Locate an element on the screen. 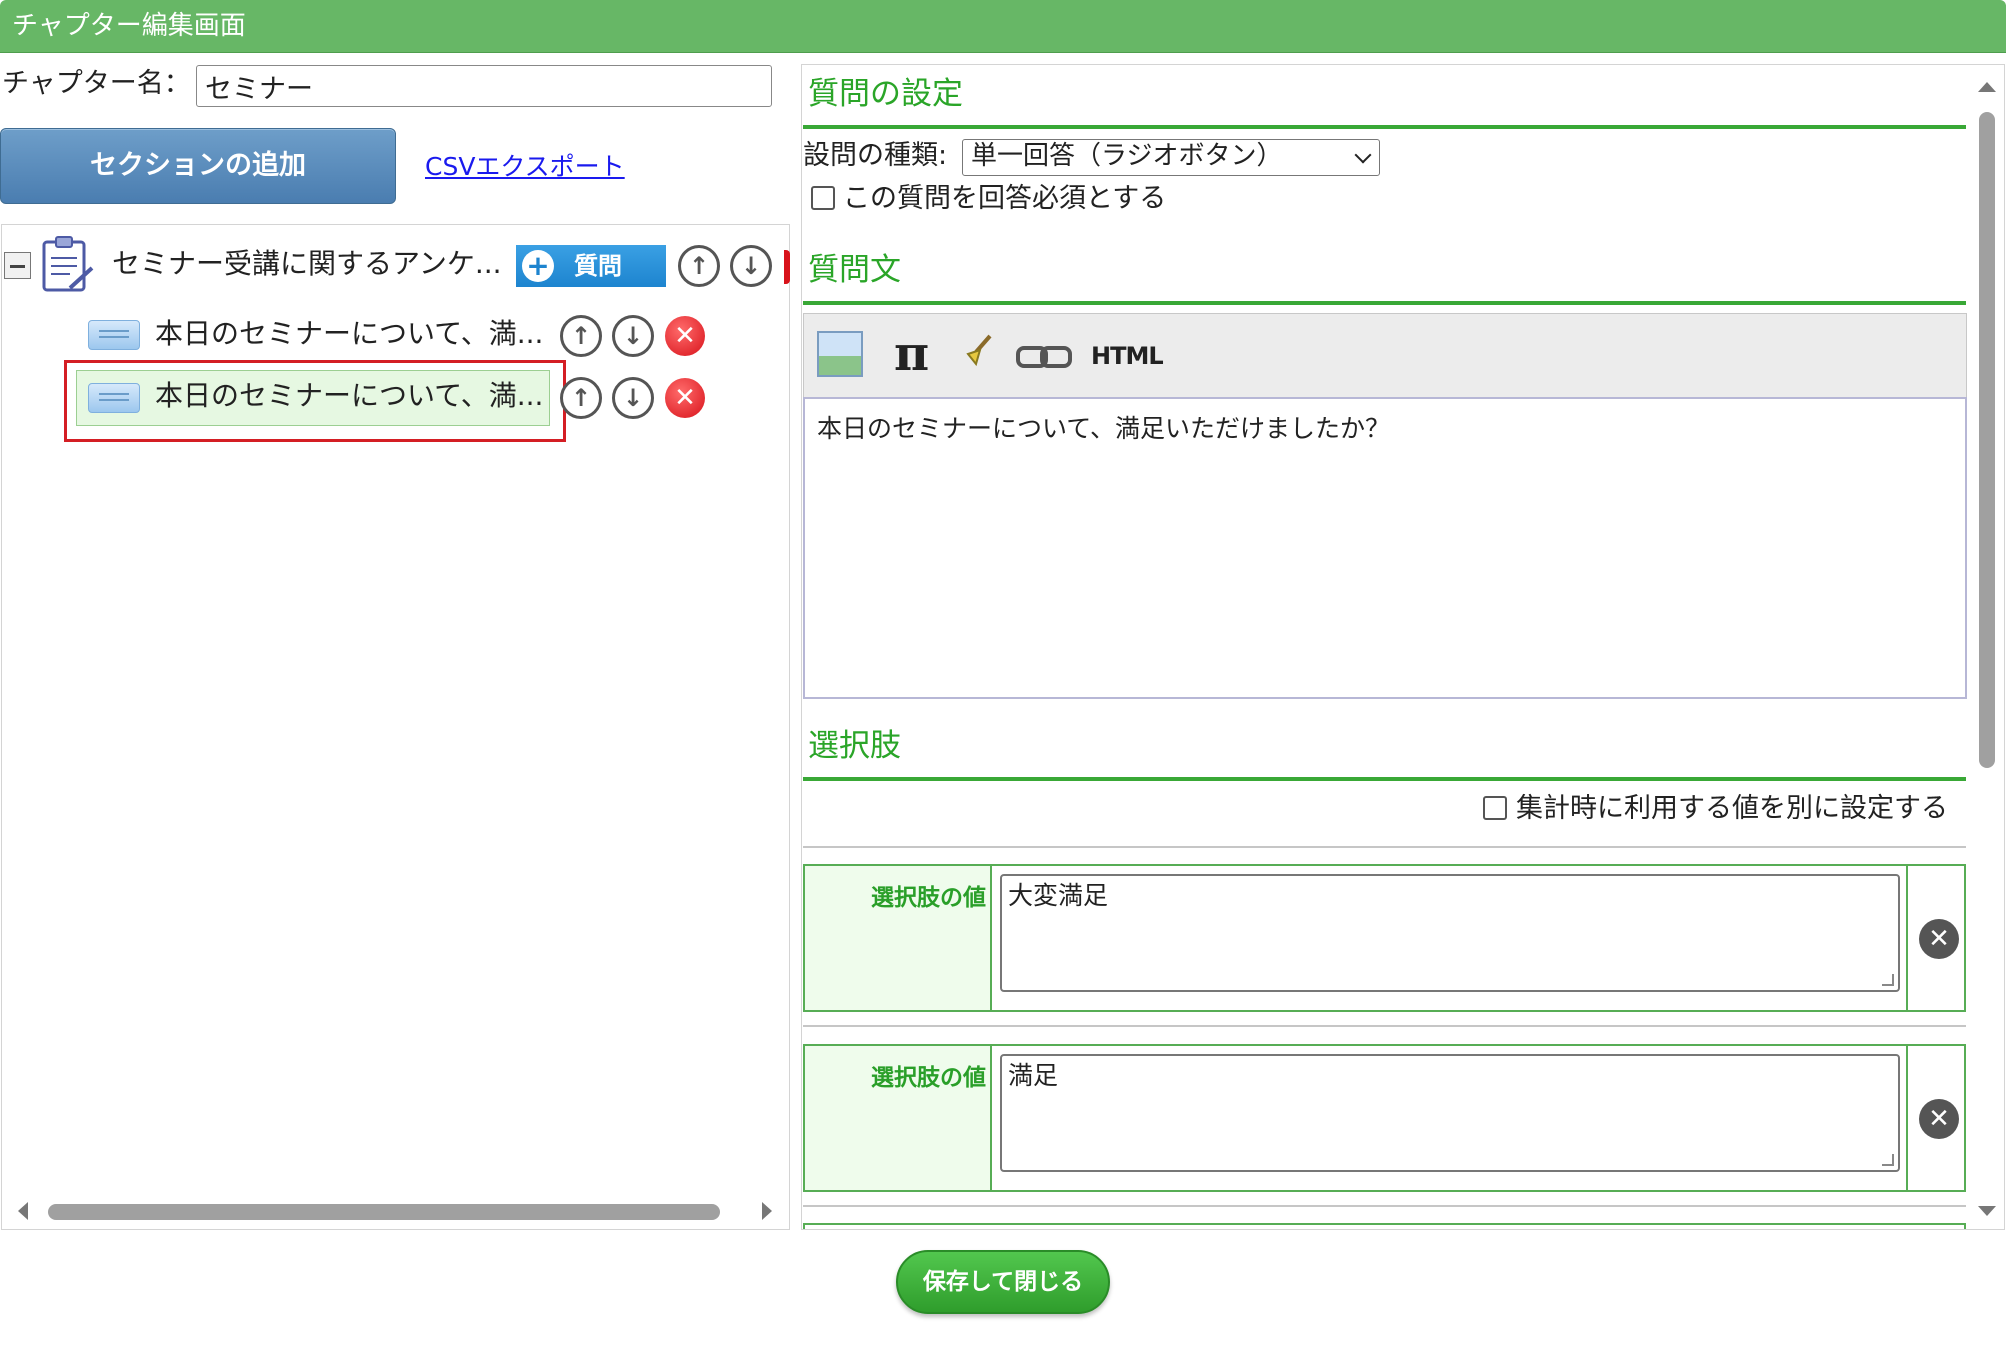  chevron-down-icon is located at coordinates (1363, 155).